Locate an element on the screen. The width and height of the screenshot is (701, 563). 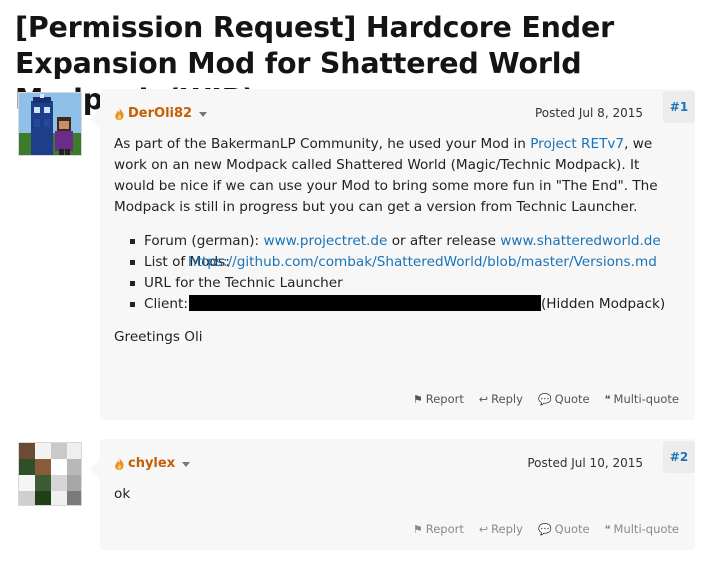
list-item: (Hidden Modpack) is located at coordinates (405, 304).